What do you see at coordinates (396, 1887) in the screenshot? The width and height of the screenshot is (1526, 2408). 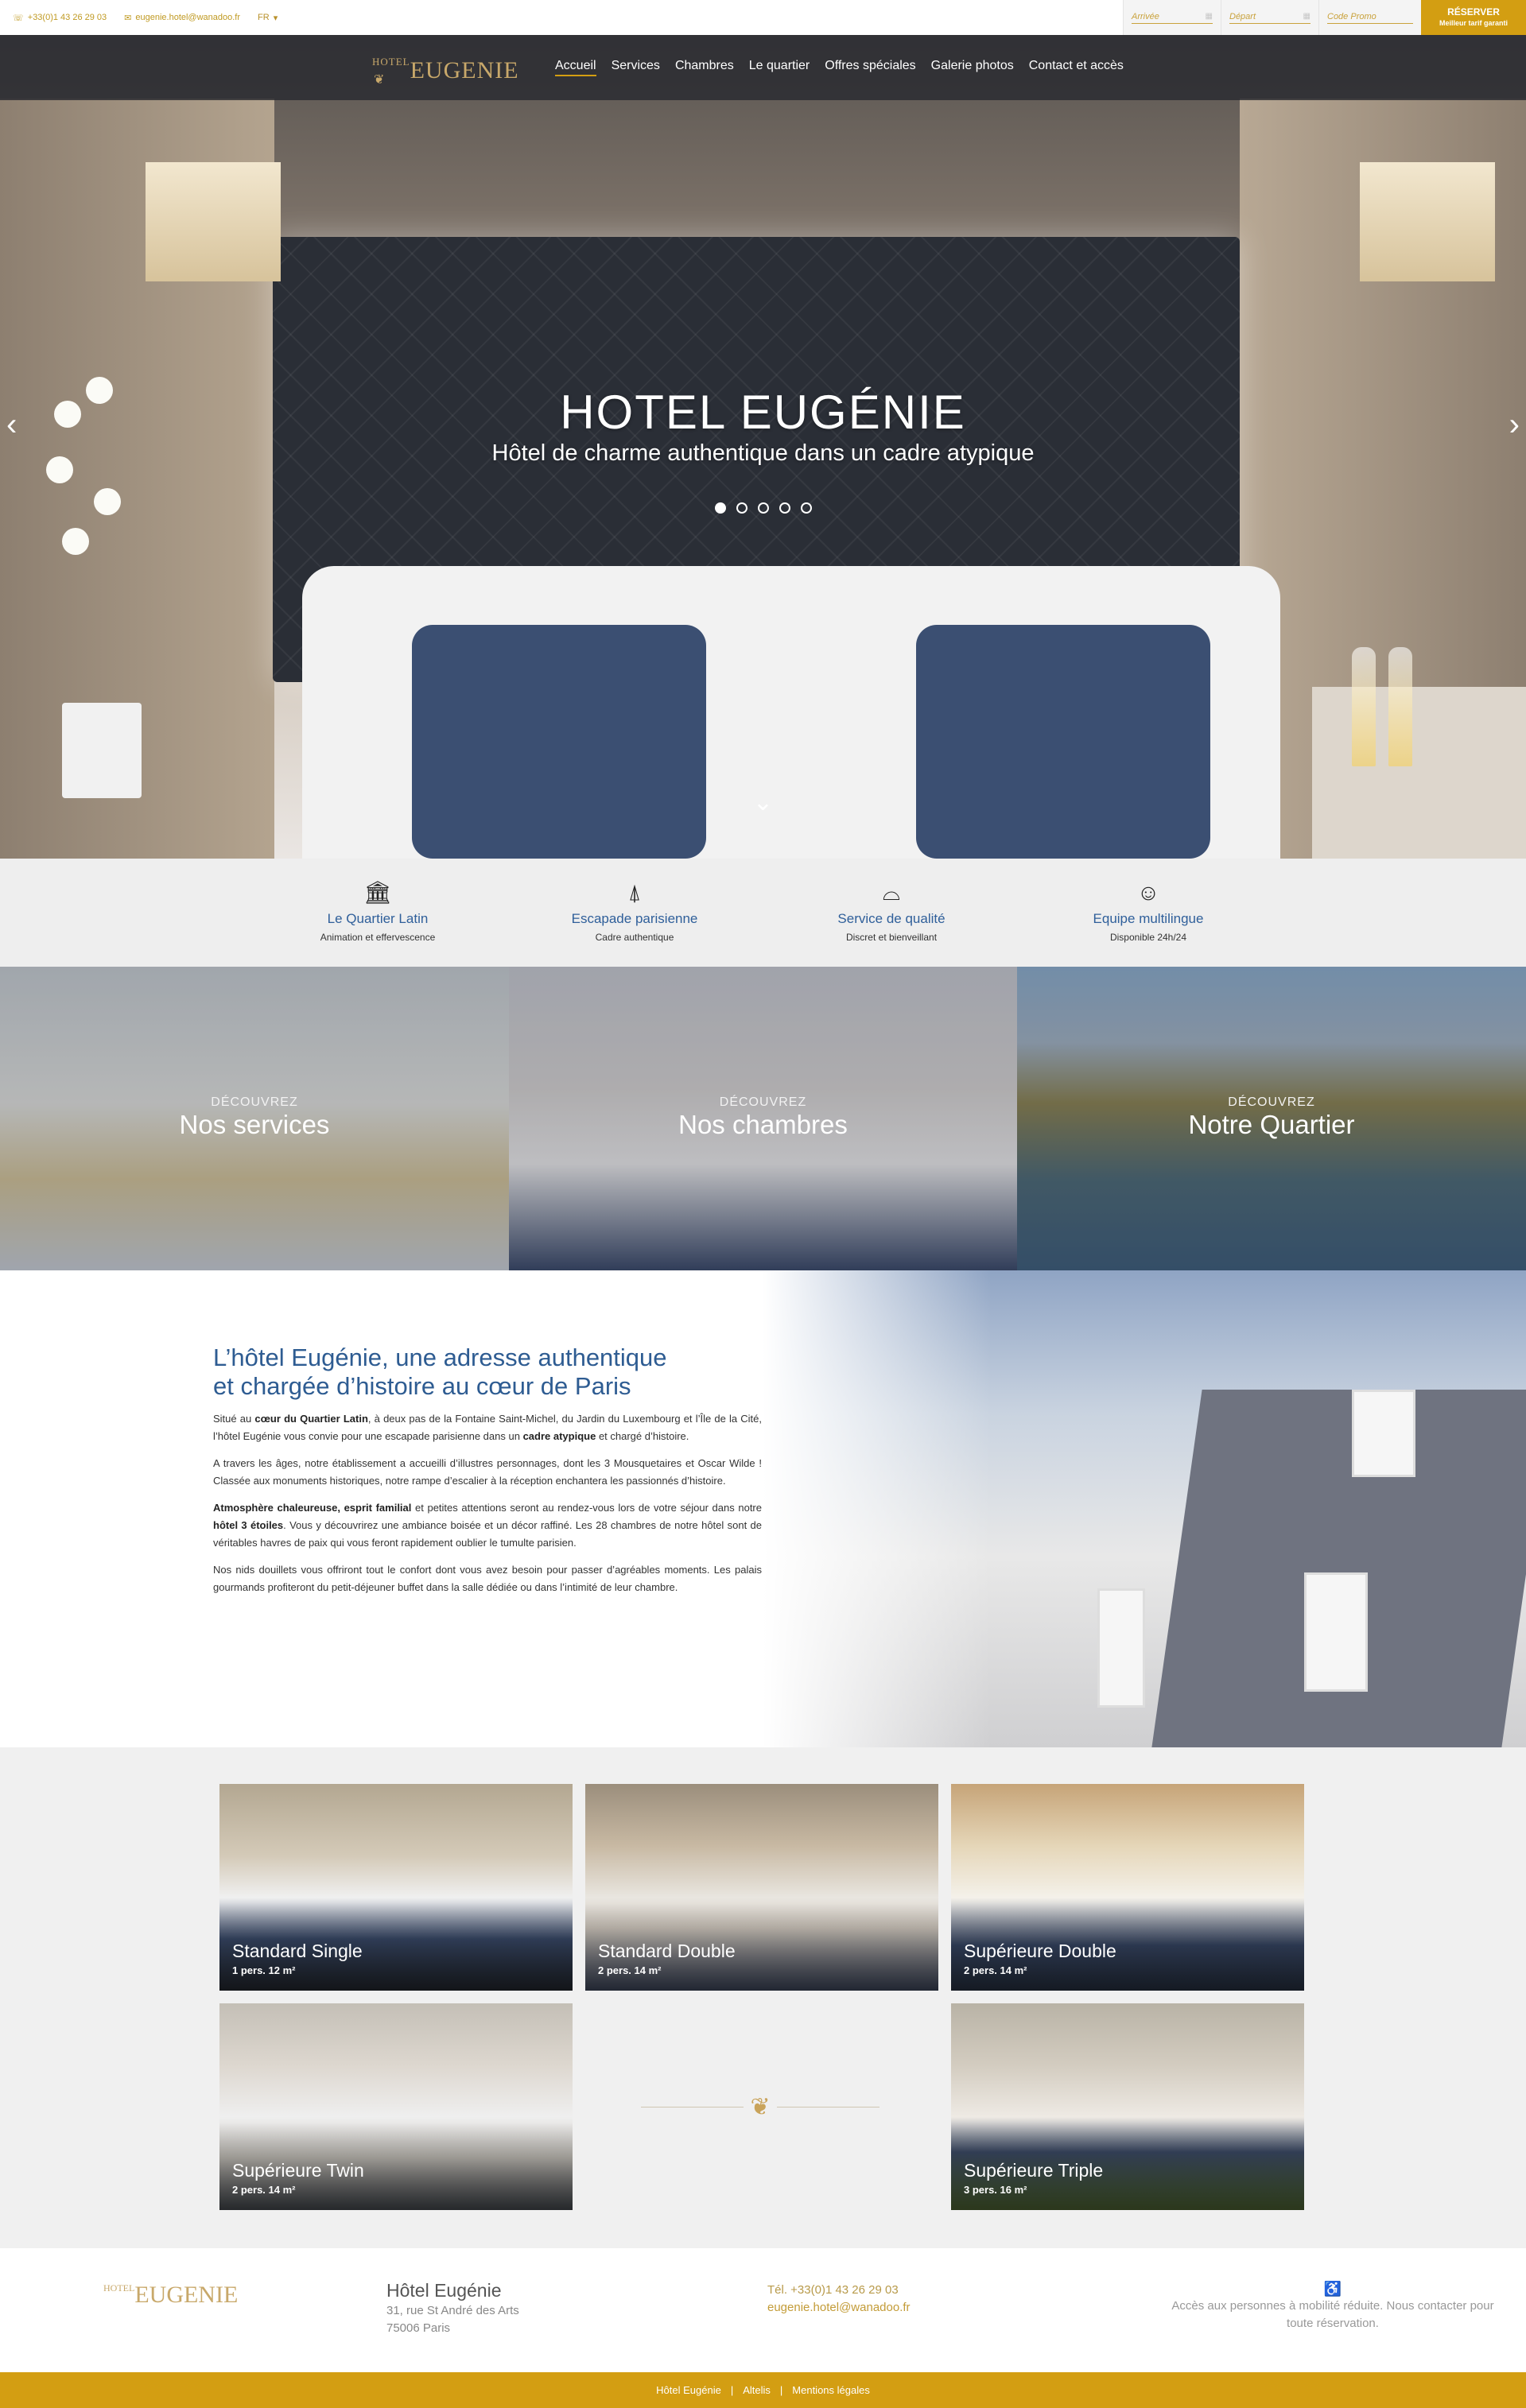 I see `room-card: Standard Single 1 pers. 12 m²` at bounding box center [396, 1887].